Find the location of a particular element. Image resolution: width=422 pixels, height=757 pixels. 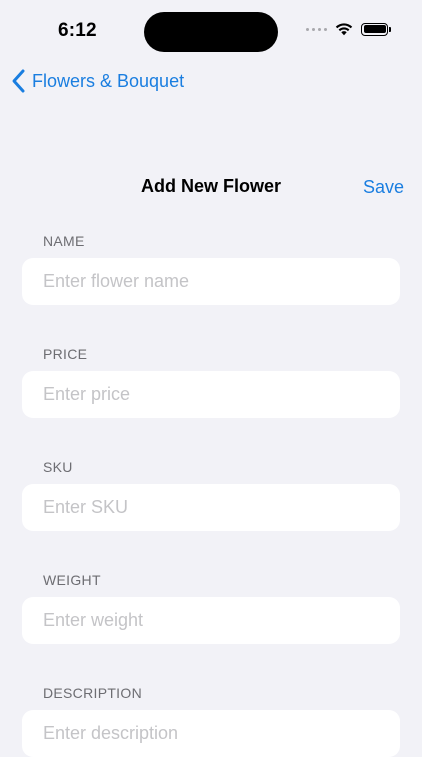

price-field-group: PRICE is located at coordinates (211, 381).